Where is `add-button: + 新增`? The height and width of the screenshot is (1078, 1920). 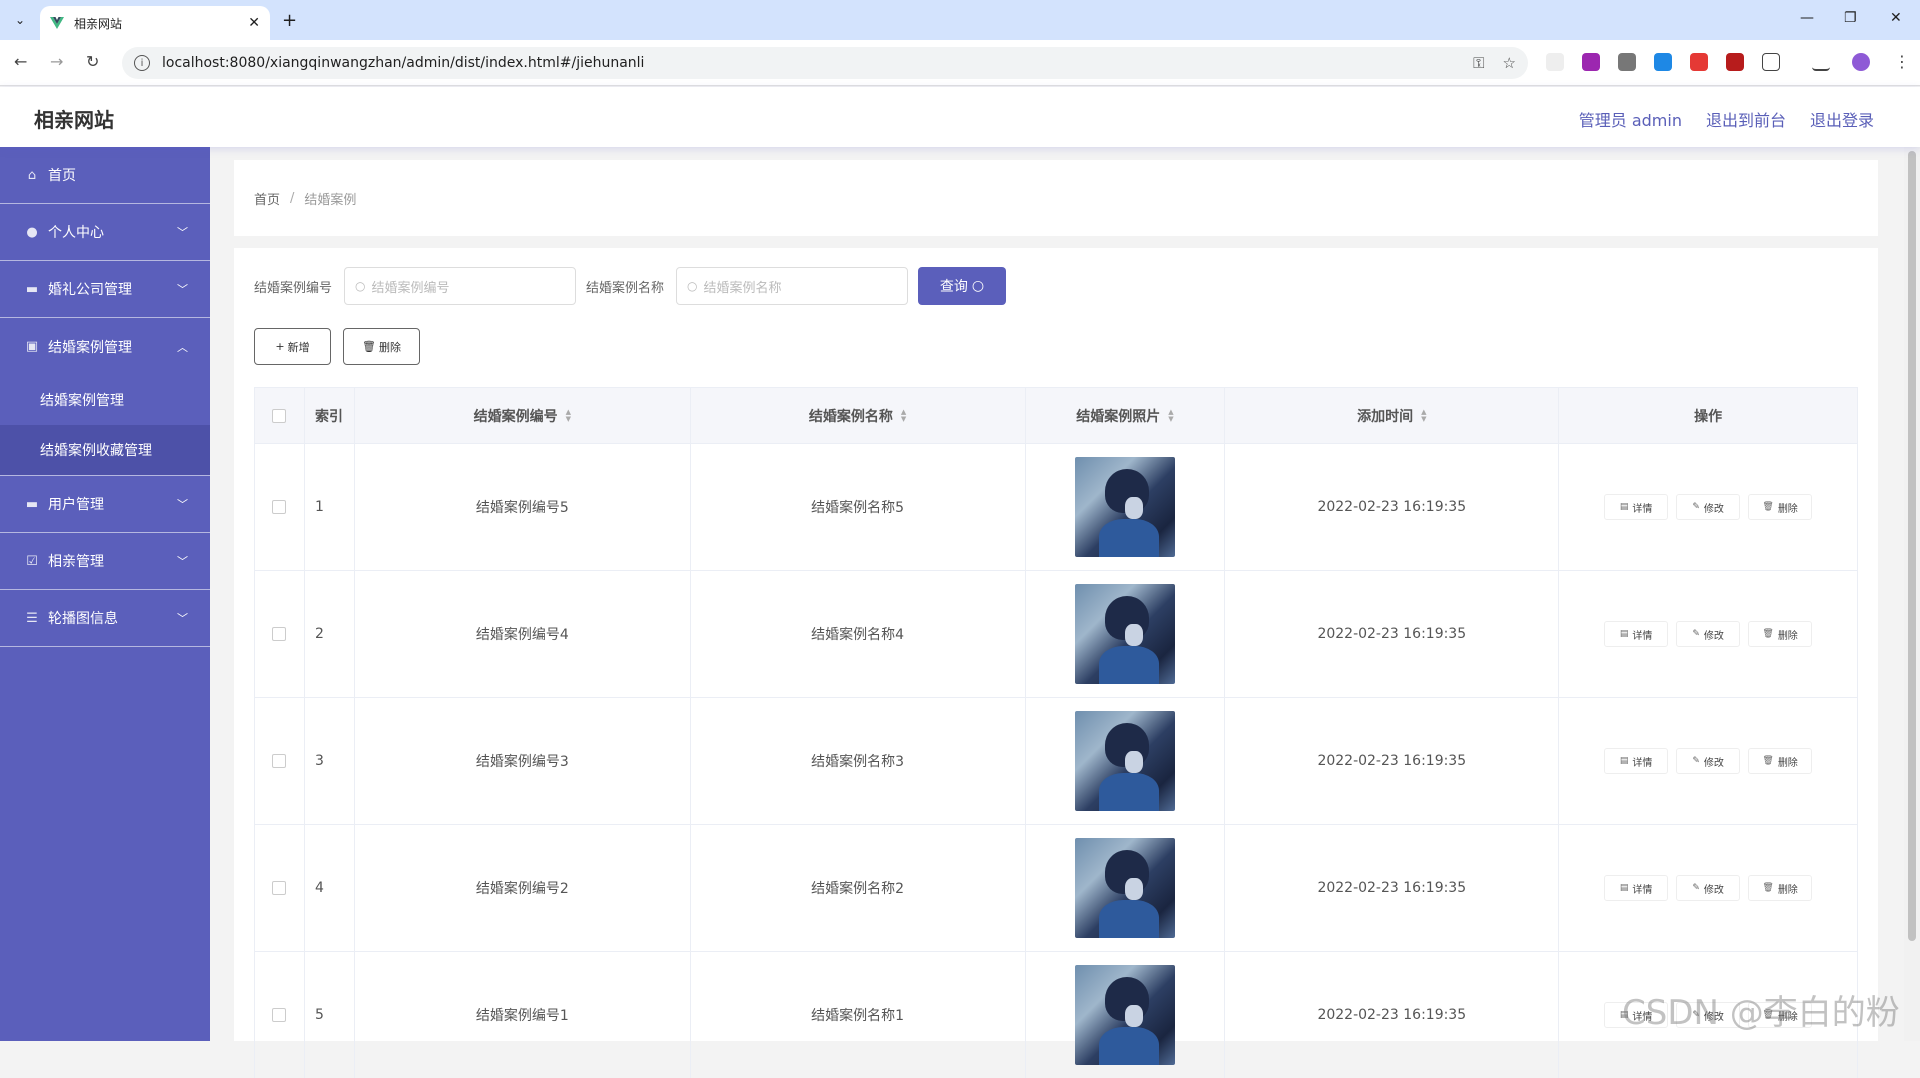
add-button: + 新增 is located at coordinates (292, 346).